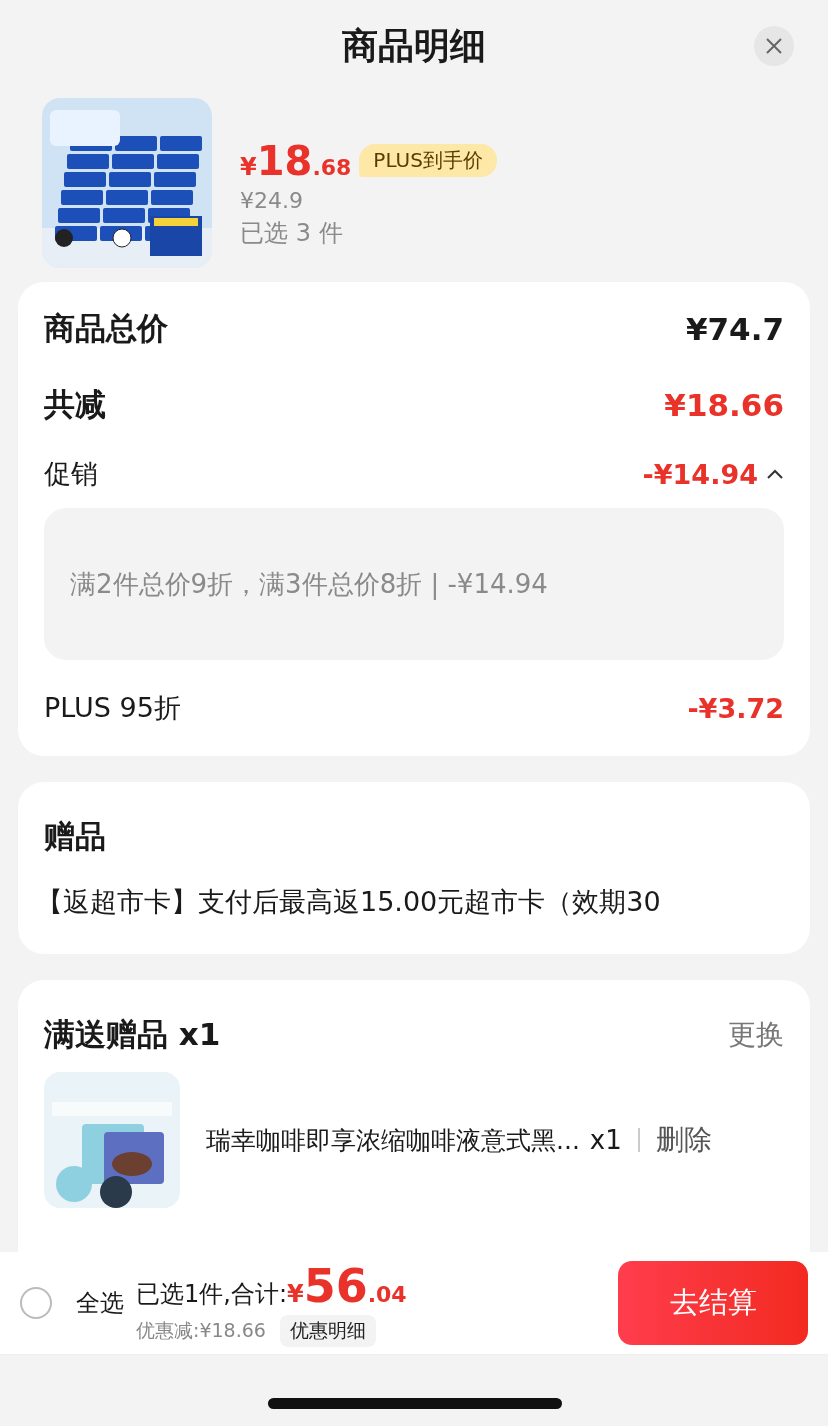  What do you see at coordinates (347, 1286) in the screenshot?
I see `total-price: ¥56.04` at bounding box center [347, 1286].